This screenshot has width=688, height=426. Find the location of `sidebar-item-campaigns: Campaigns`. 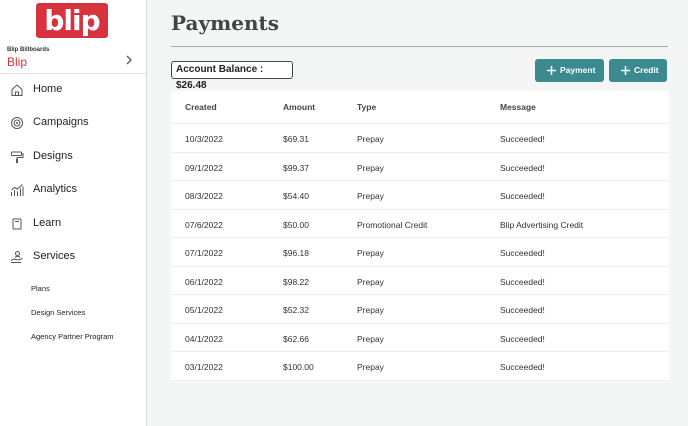

sidebar-item-campaigns: Campaigns is located at coordinates (73, 123).